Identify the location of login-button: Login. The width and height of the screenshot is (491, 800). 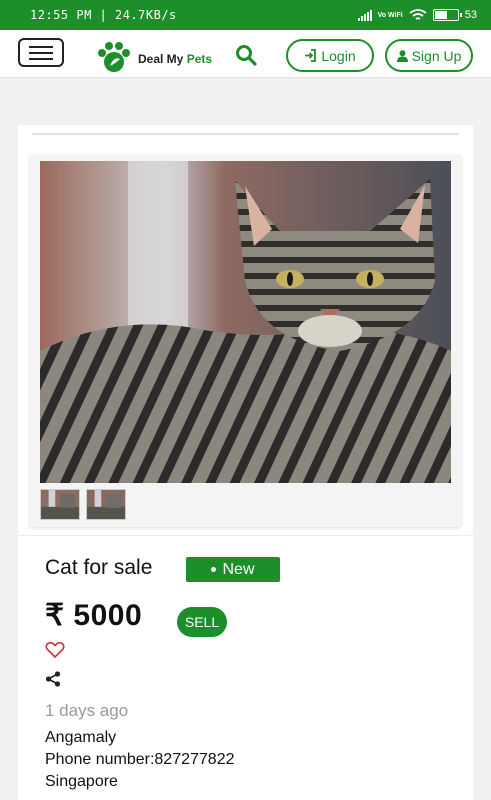
(330, 55).